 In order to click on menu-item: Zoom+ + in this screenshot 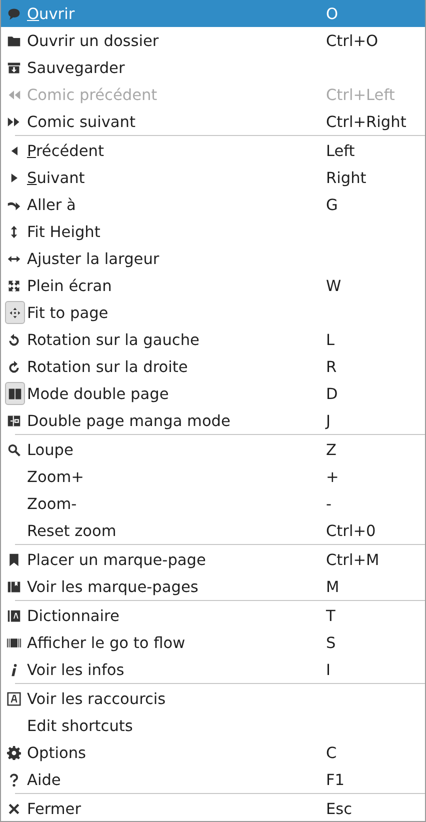, I will do `click(213, 476)`.